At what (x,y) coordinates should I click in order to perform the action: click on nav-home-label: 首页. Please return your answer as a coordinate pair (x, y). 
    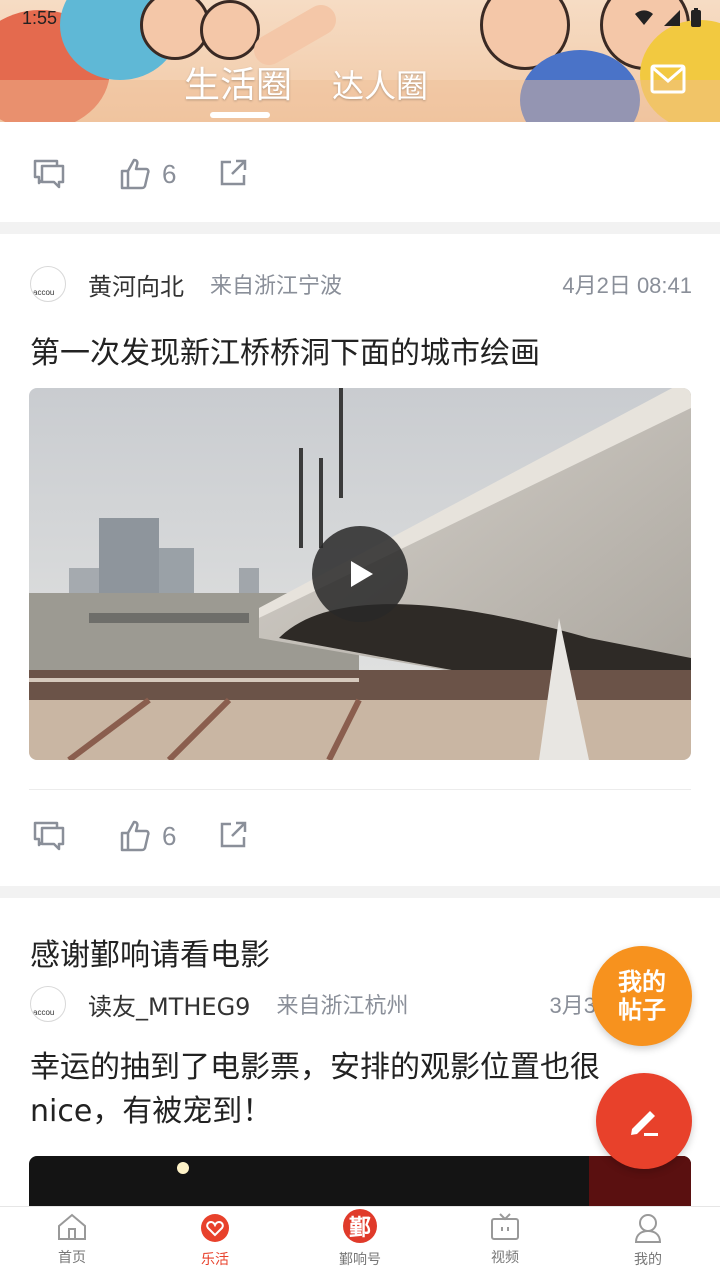
    Looking at the image, I should click on (72, 1258).